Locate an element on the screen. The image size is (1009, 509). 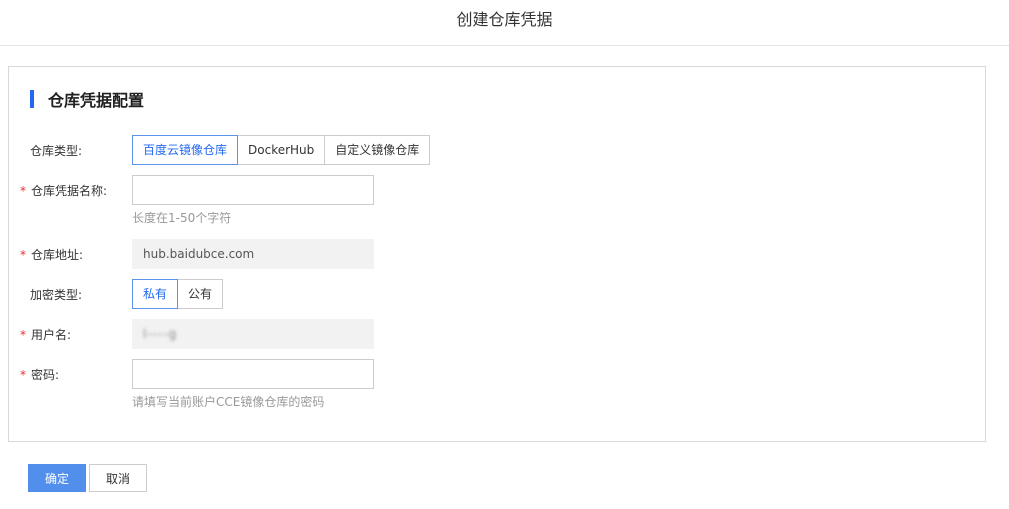
username-field: l----g is located at coordinates (253, 334).